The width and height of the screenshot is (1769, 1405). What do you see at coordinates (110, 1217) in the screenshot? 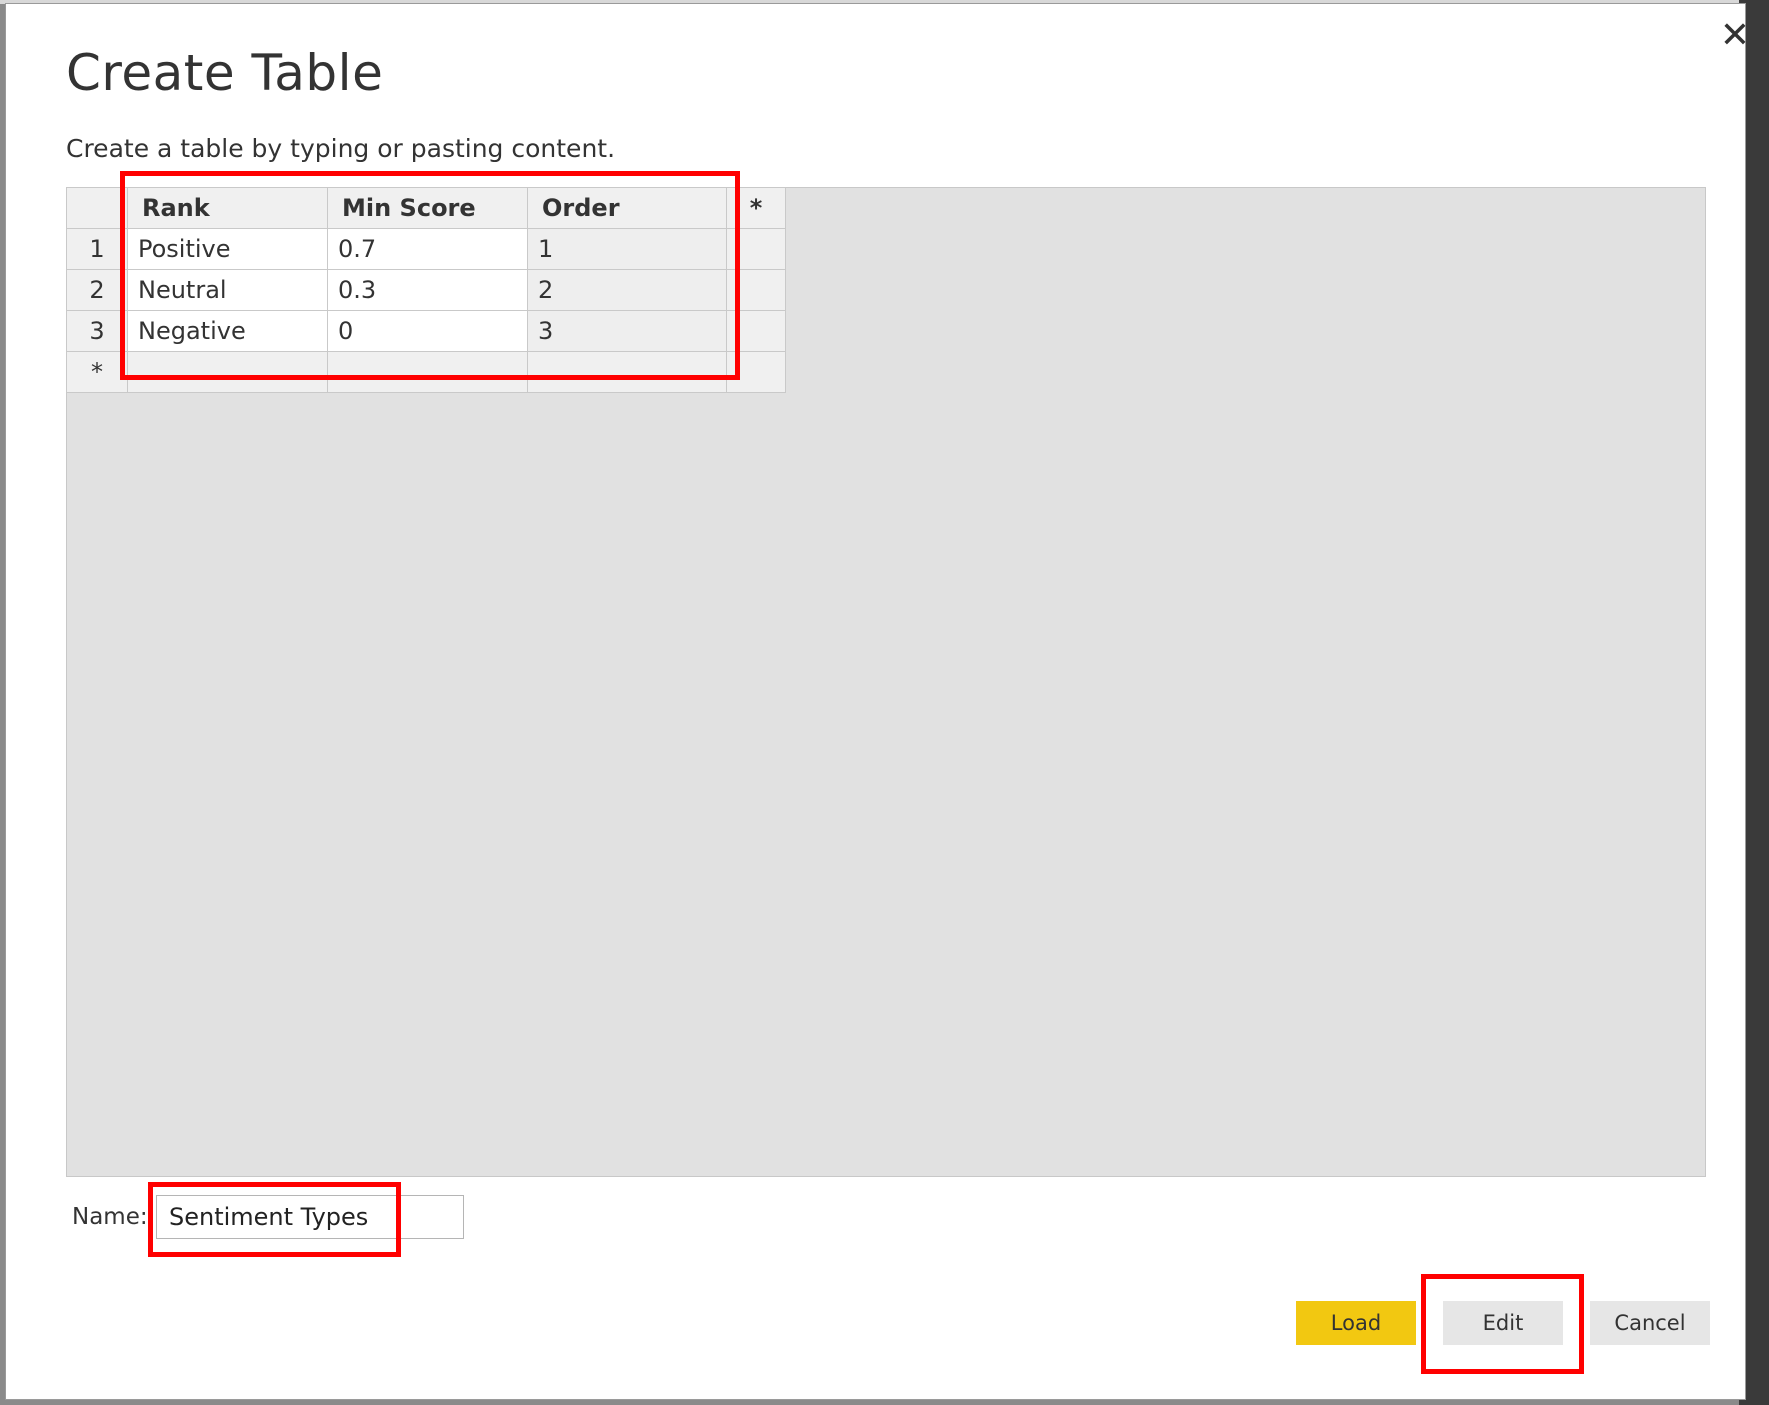
I see `name-label: Name:` at bounding box center [110, 1217].